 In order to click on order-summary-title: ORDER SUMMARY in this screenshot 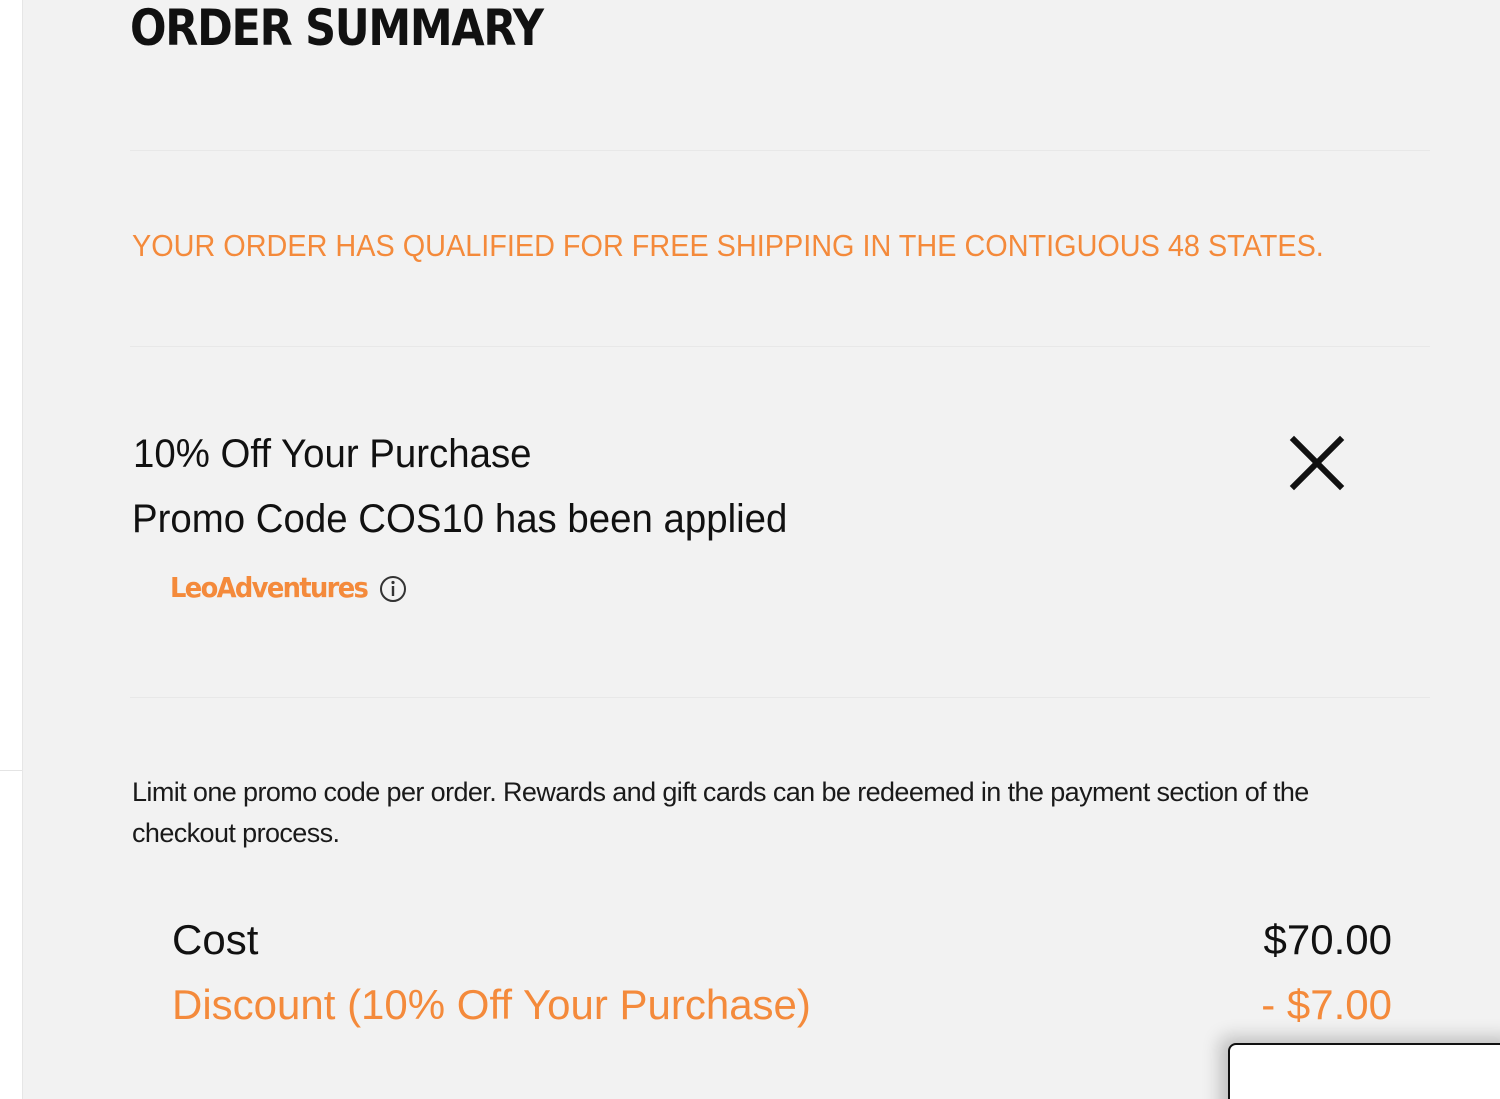, I will do `click(337, 28)`.